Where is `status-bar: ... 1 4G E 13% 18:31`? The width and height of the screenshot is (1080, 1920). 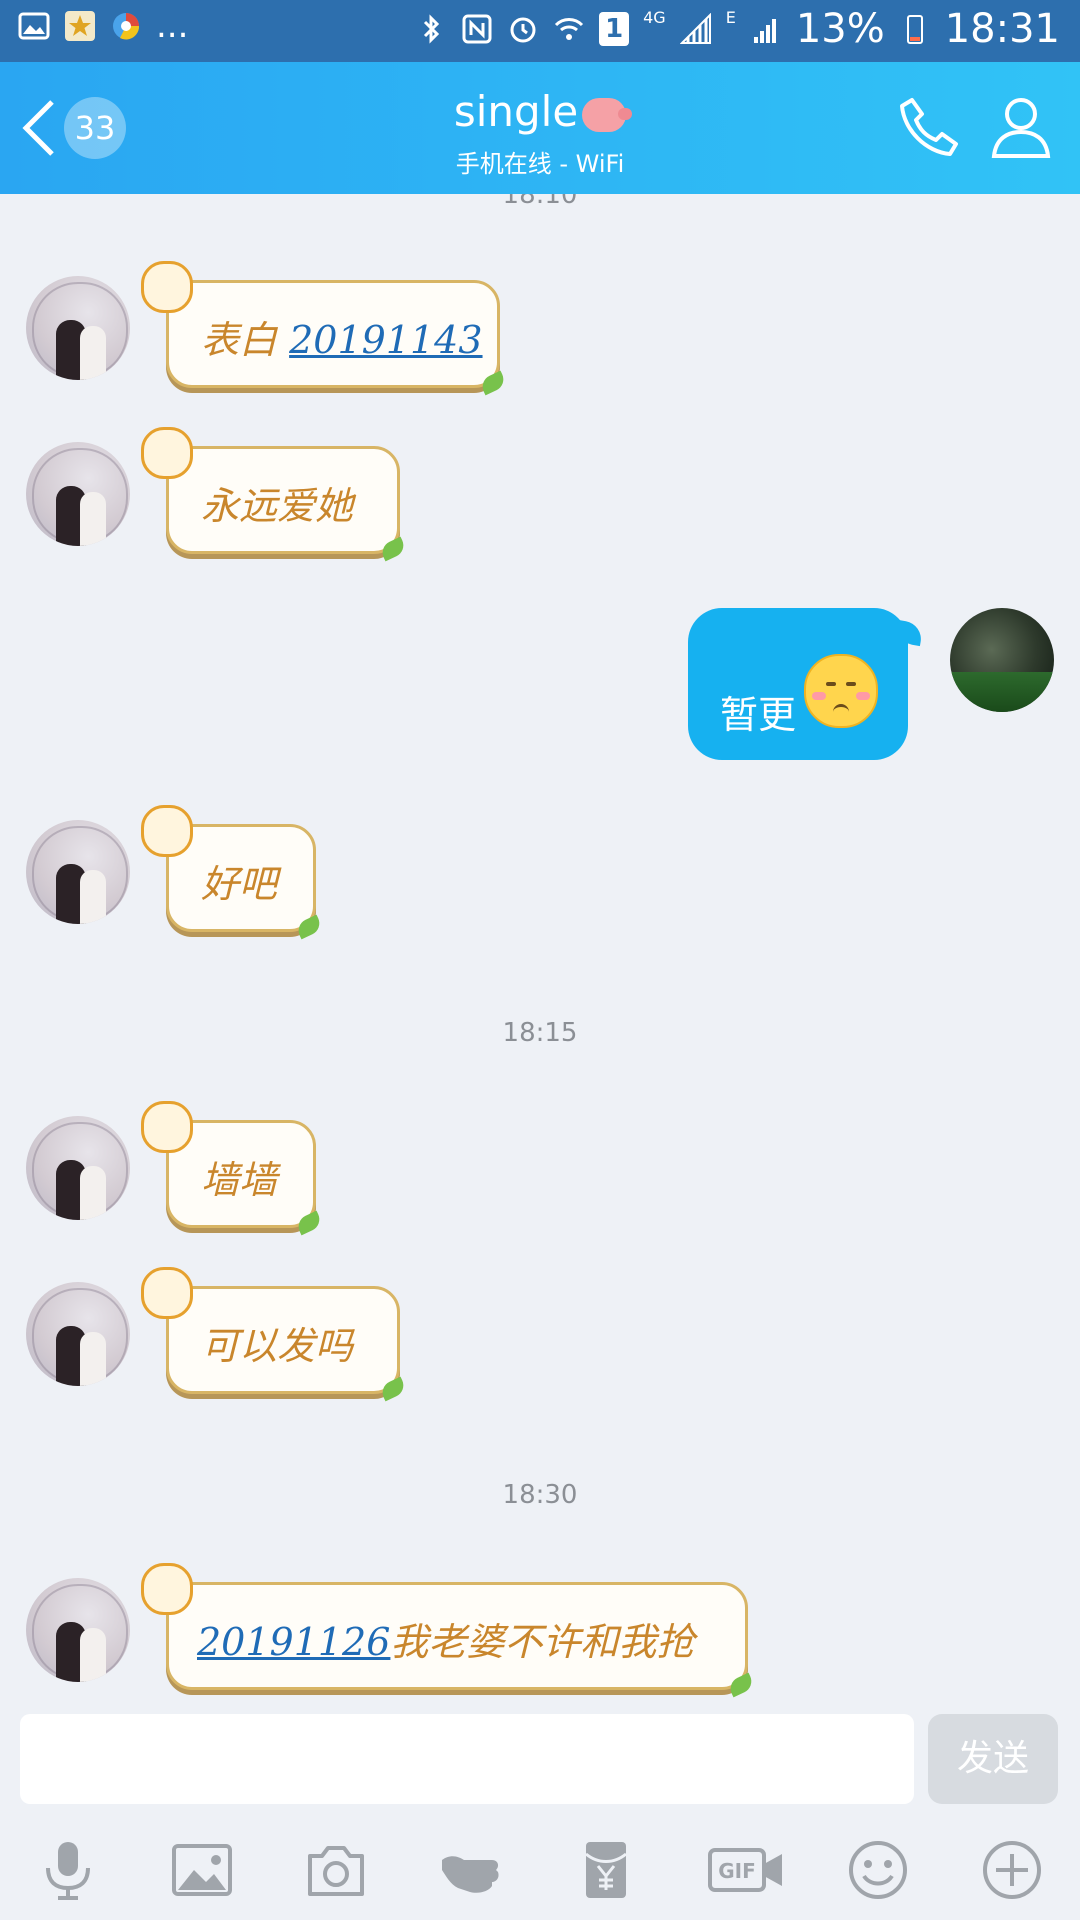 status-bar: ... 1 4G E 13% 18:31 is located at coordinates (540, 31).